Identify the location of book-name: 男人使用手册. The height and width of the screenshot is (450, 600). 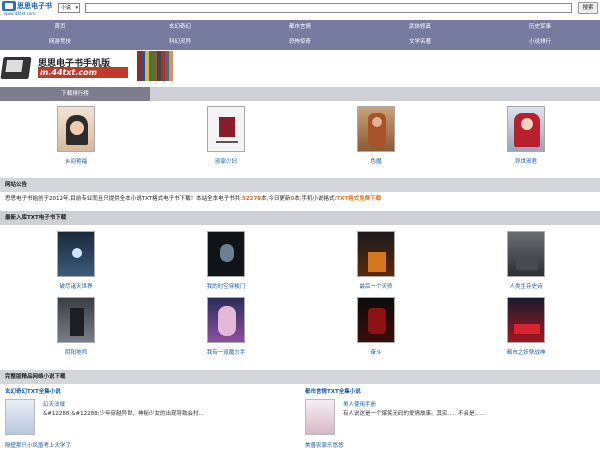
(359, 404).